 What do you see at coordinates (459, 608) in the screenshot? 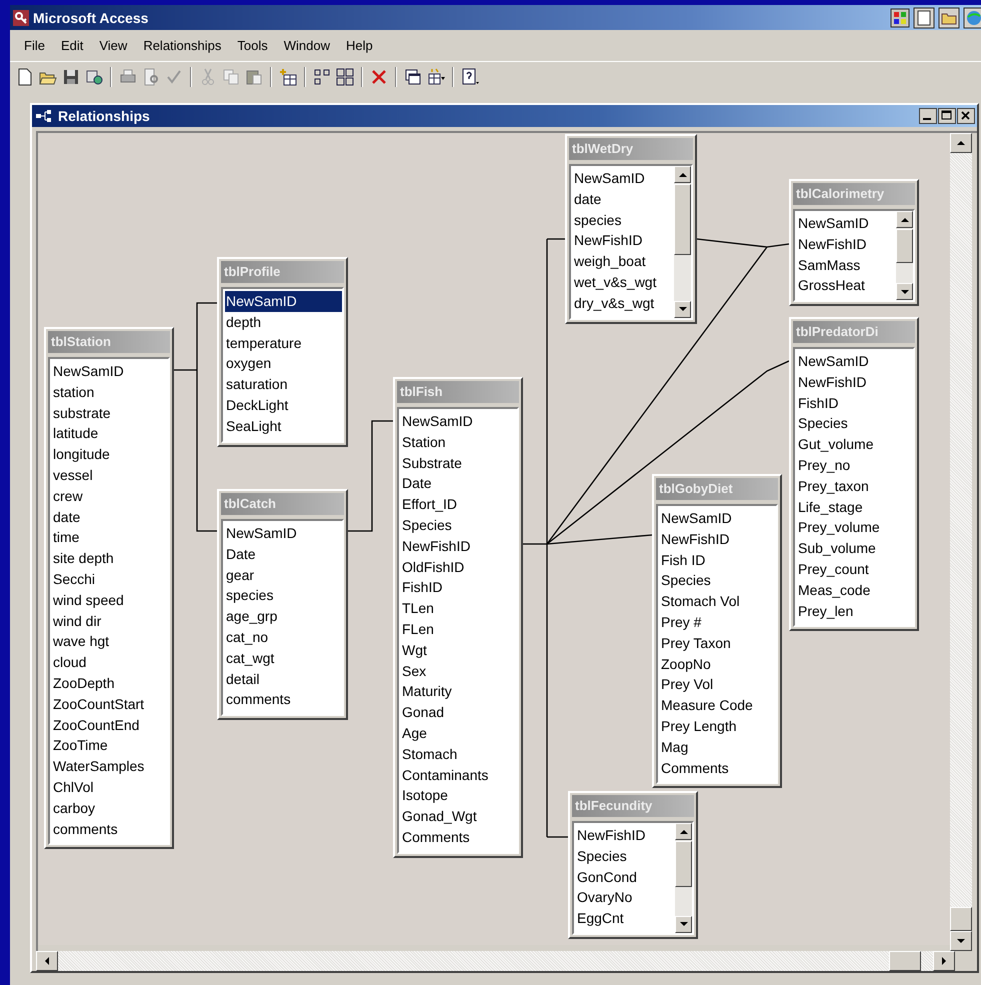
I see `field-item: TLen` at bounding box center [459, 608].